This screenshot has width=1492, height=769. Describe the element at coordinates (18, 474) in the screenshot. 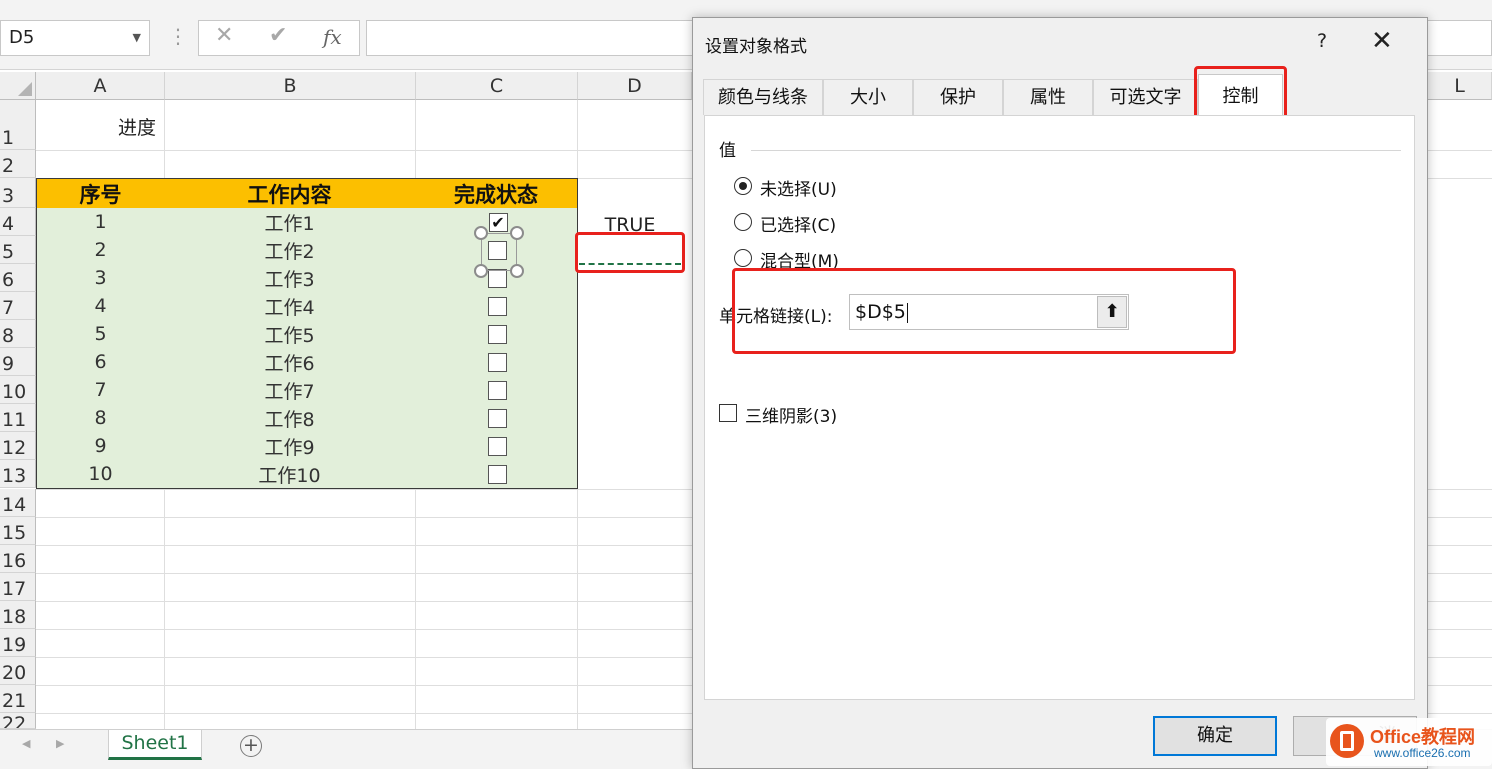

I see `row-header-13: 13` at that location.